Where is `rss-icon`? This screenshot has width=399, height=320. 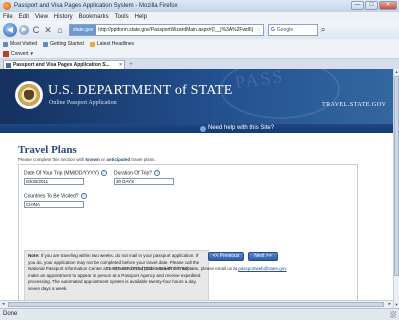
rss-icon is located at coordinates (92, 44).